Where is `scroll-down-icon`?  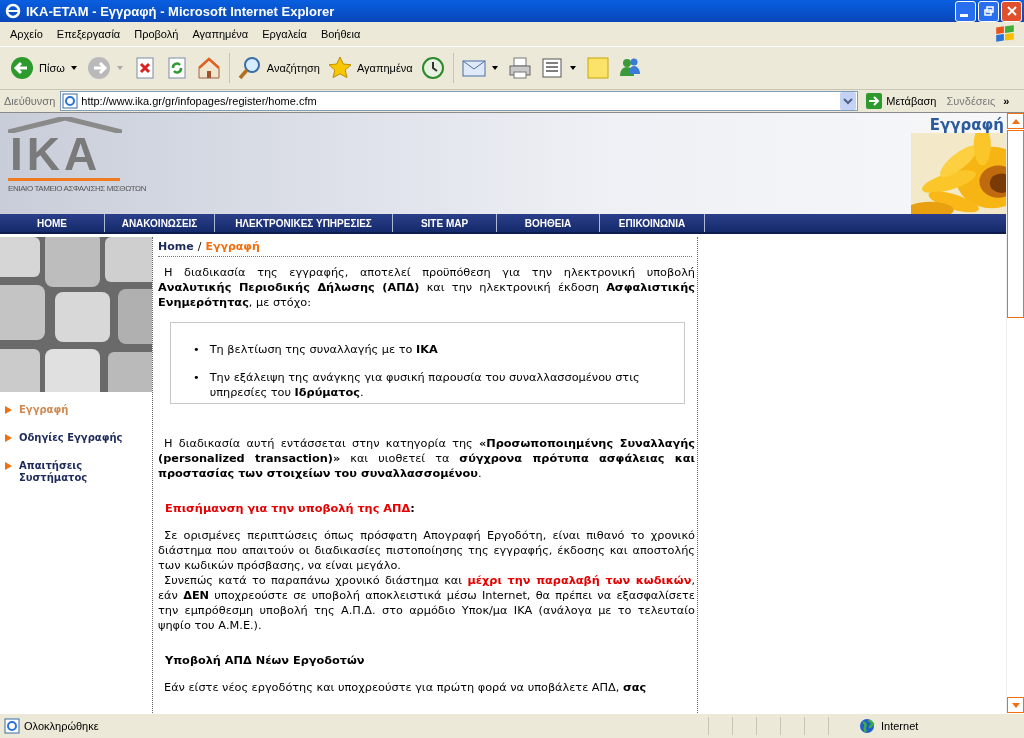 scroll-down-icon is located at coordinates (1015, 705).